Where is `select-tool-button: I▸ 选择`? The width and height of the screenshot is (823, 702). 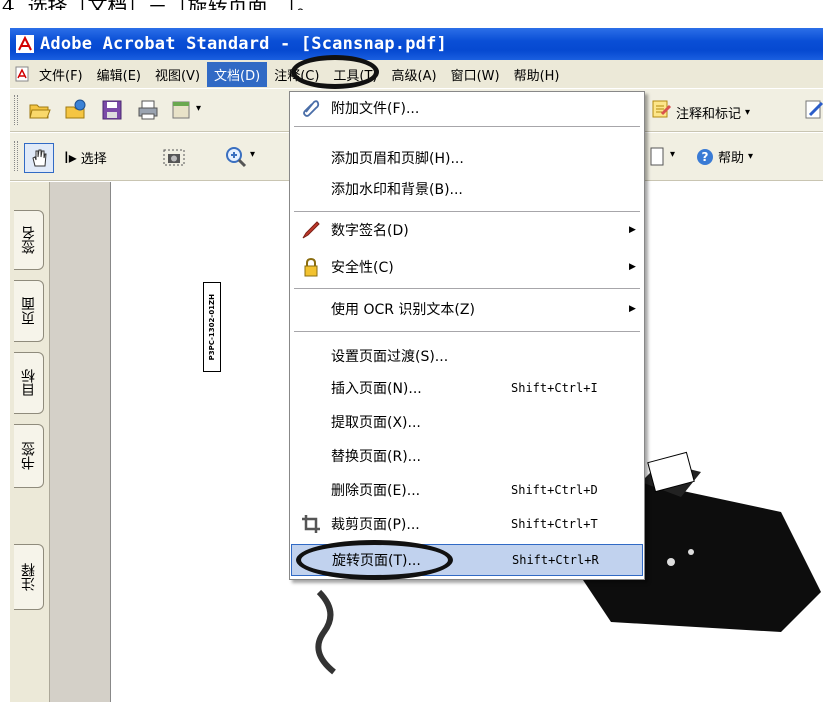 select-tool-button: I▸ 选择 is located at coordinates (85, 157).